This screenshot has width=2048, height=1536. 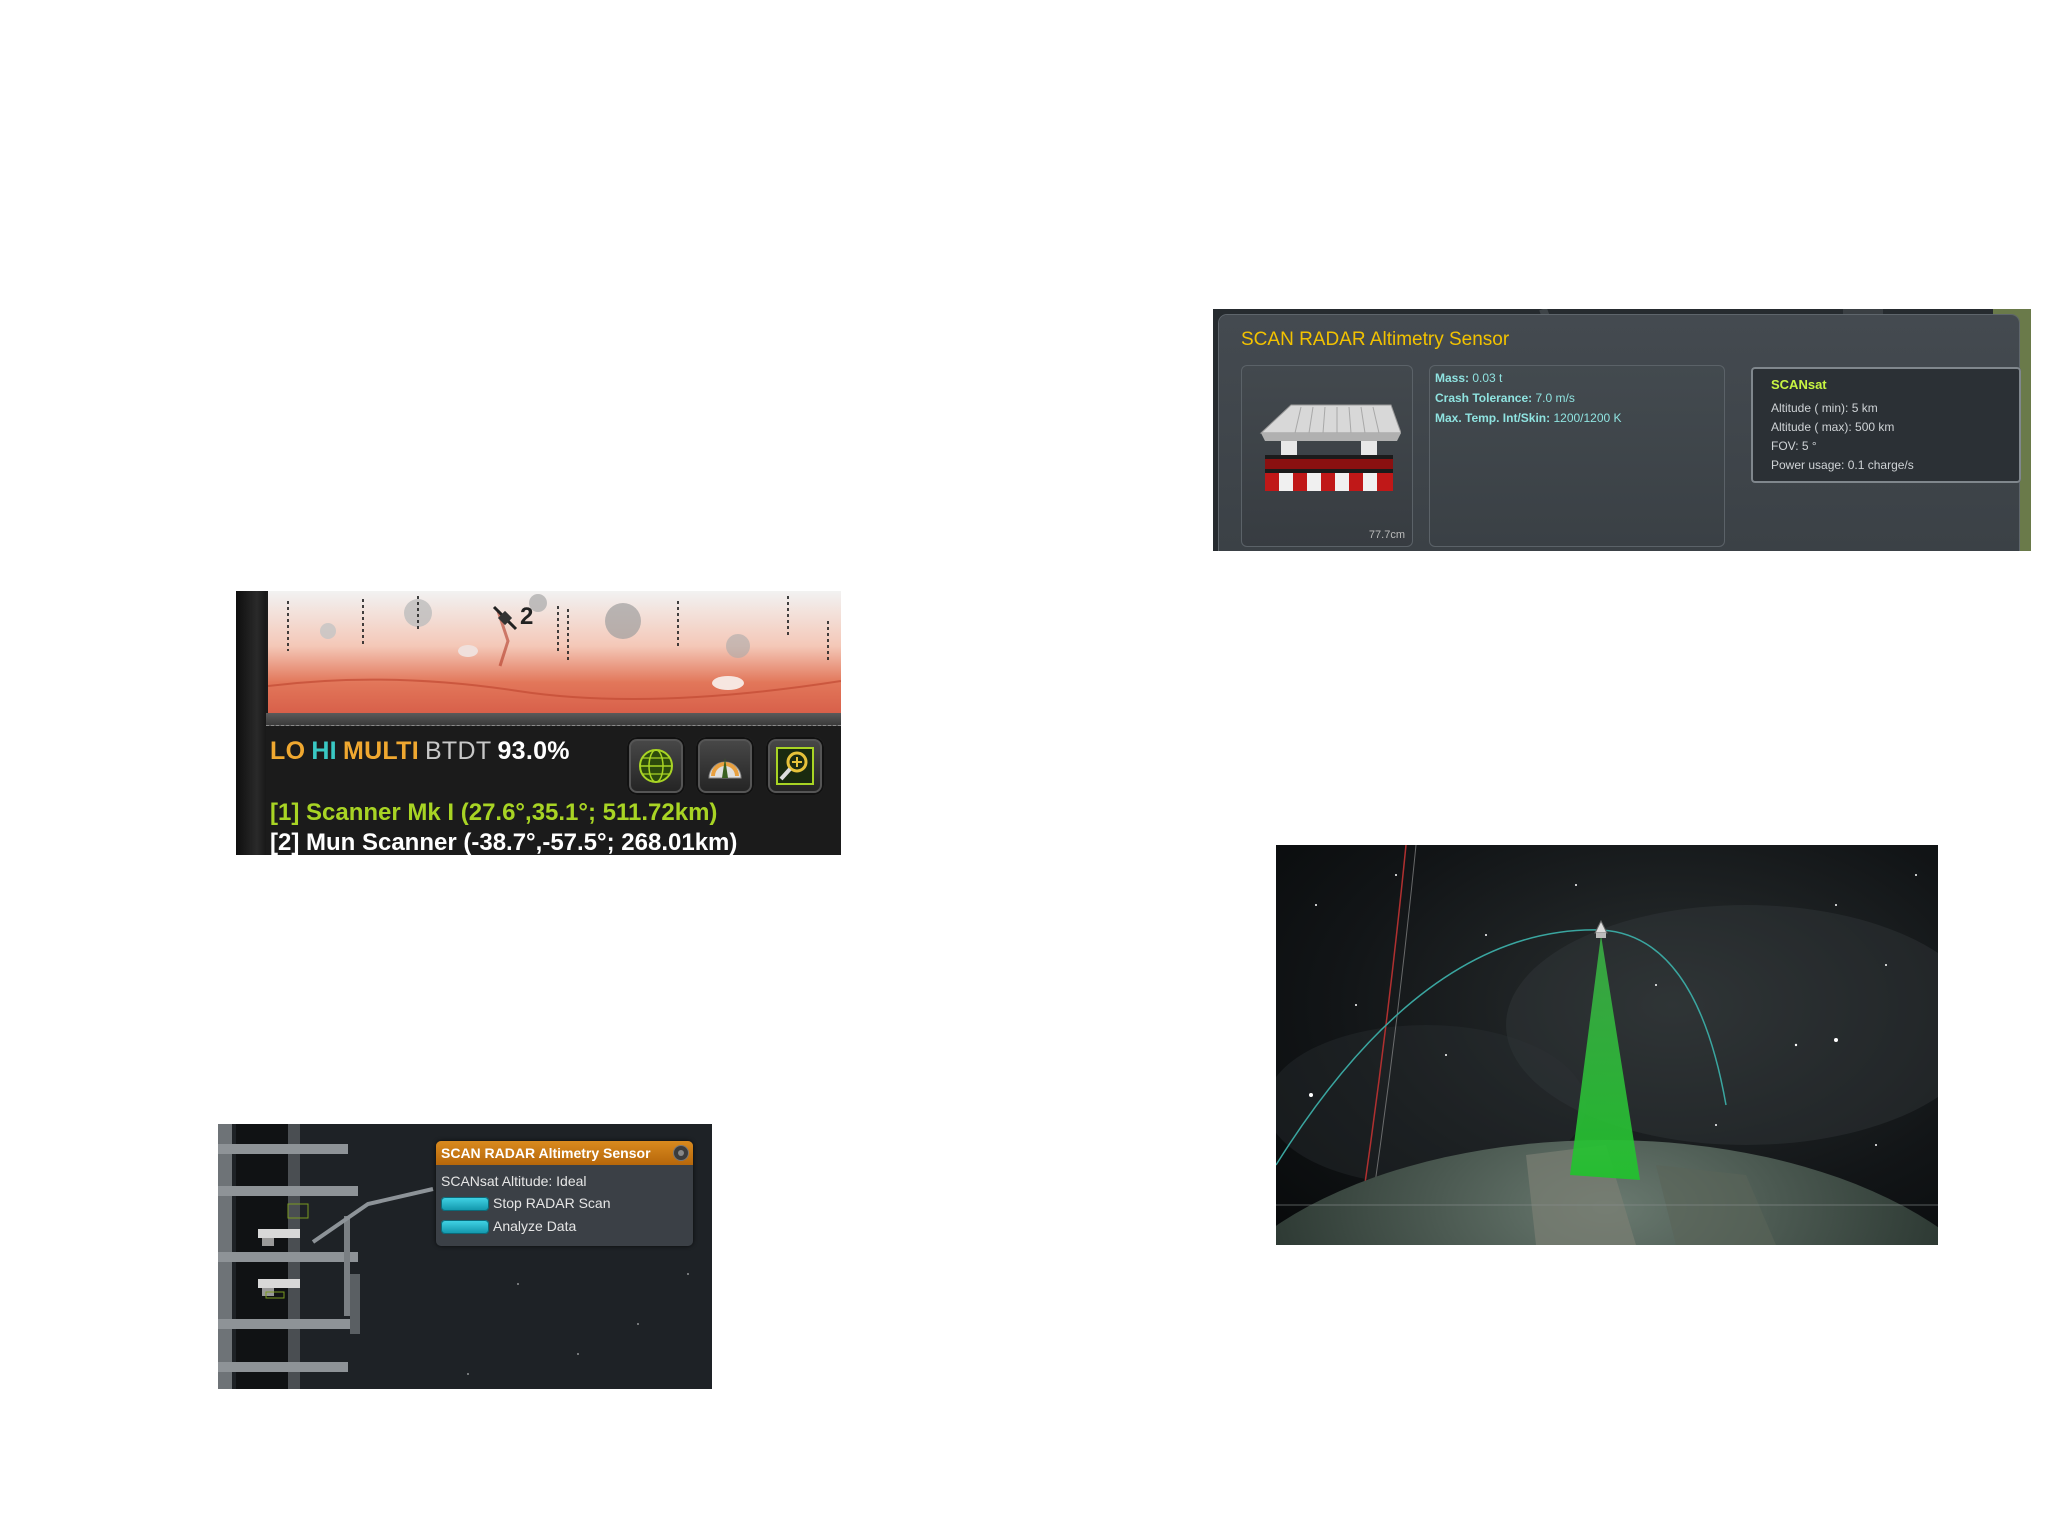 I want to click on part-info-title: SCAN RADAR Altimetry Sensor, so click(x=1375, y=339).